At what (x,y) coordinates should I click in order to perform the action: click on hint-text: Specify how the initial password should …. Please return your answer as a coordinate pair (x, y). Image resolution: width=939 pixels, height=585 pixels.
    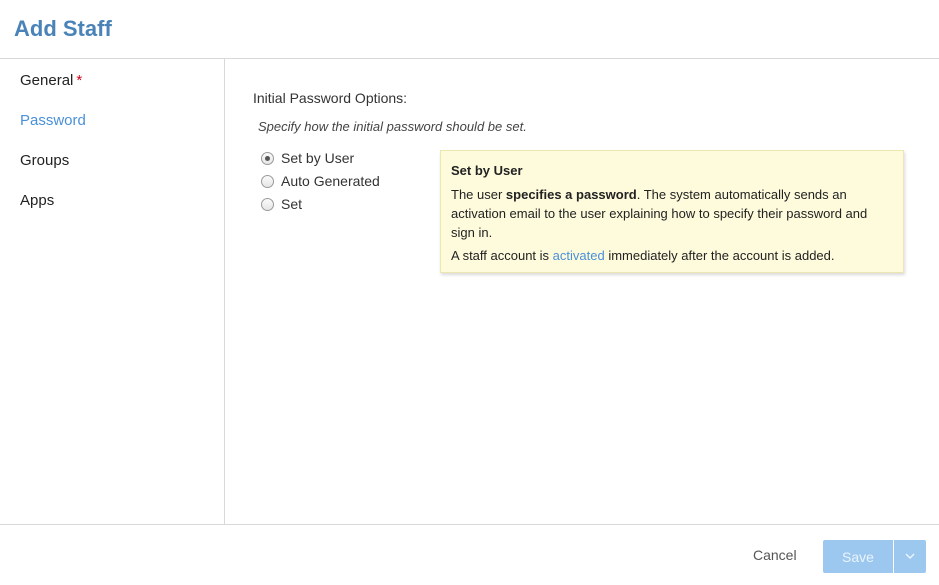
    Looking at the image, I should click on (392, 126).